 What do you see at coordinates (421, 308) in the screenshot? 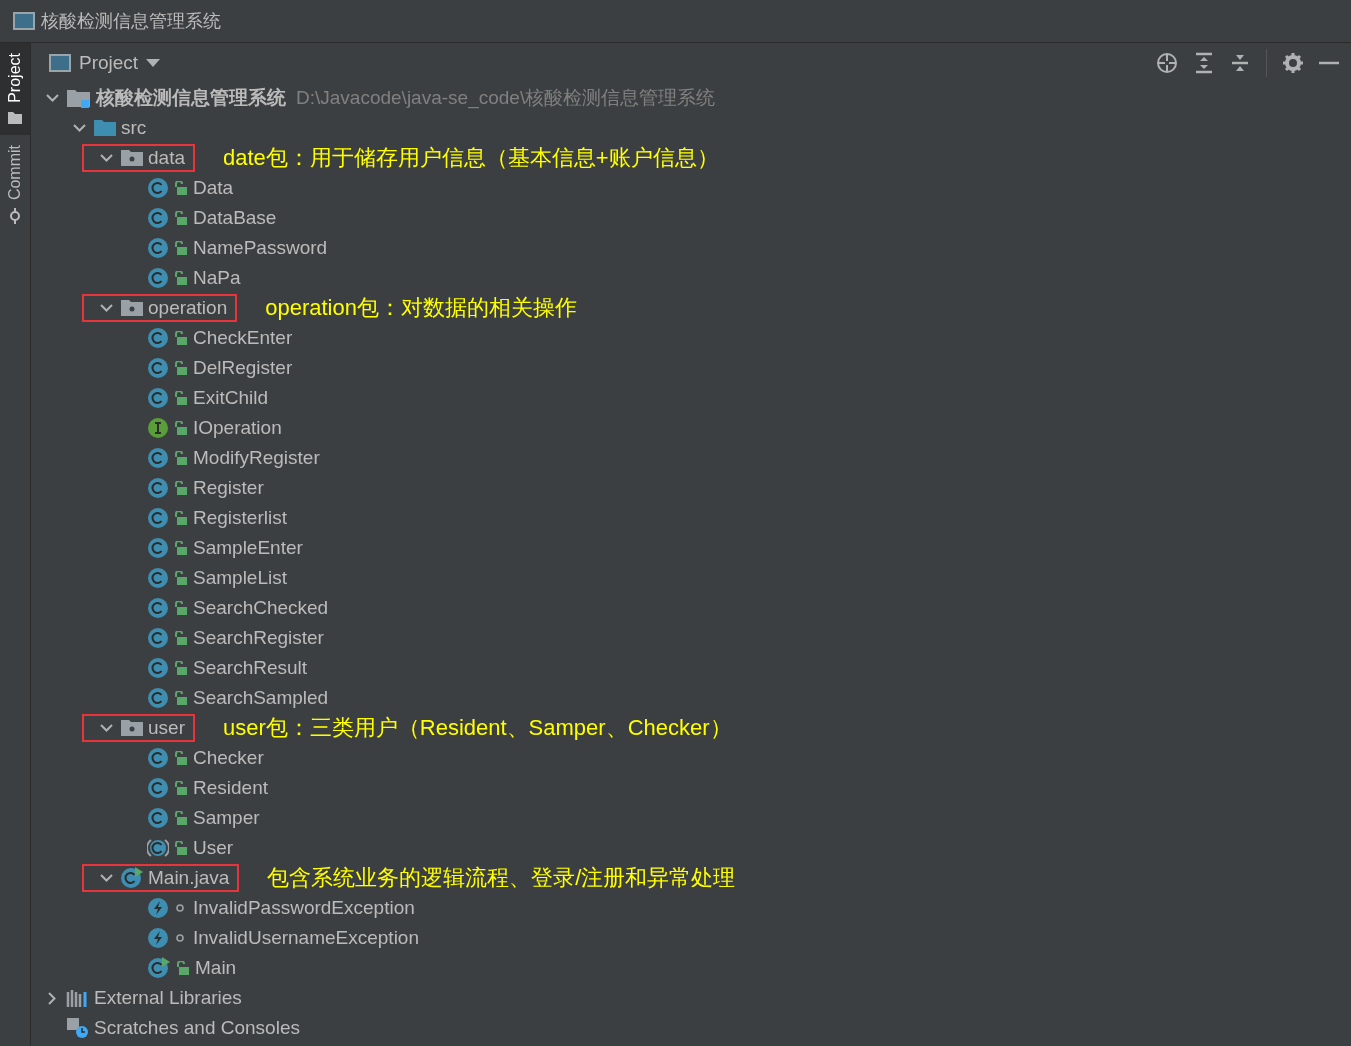
I see `annotation-text: operation包：对数据的相关操作` at bounding box center [421, 308].